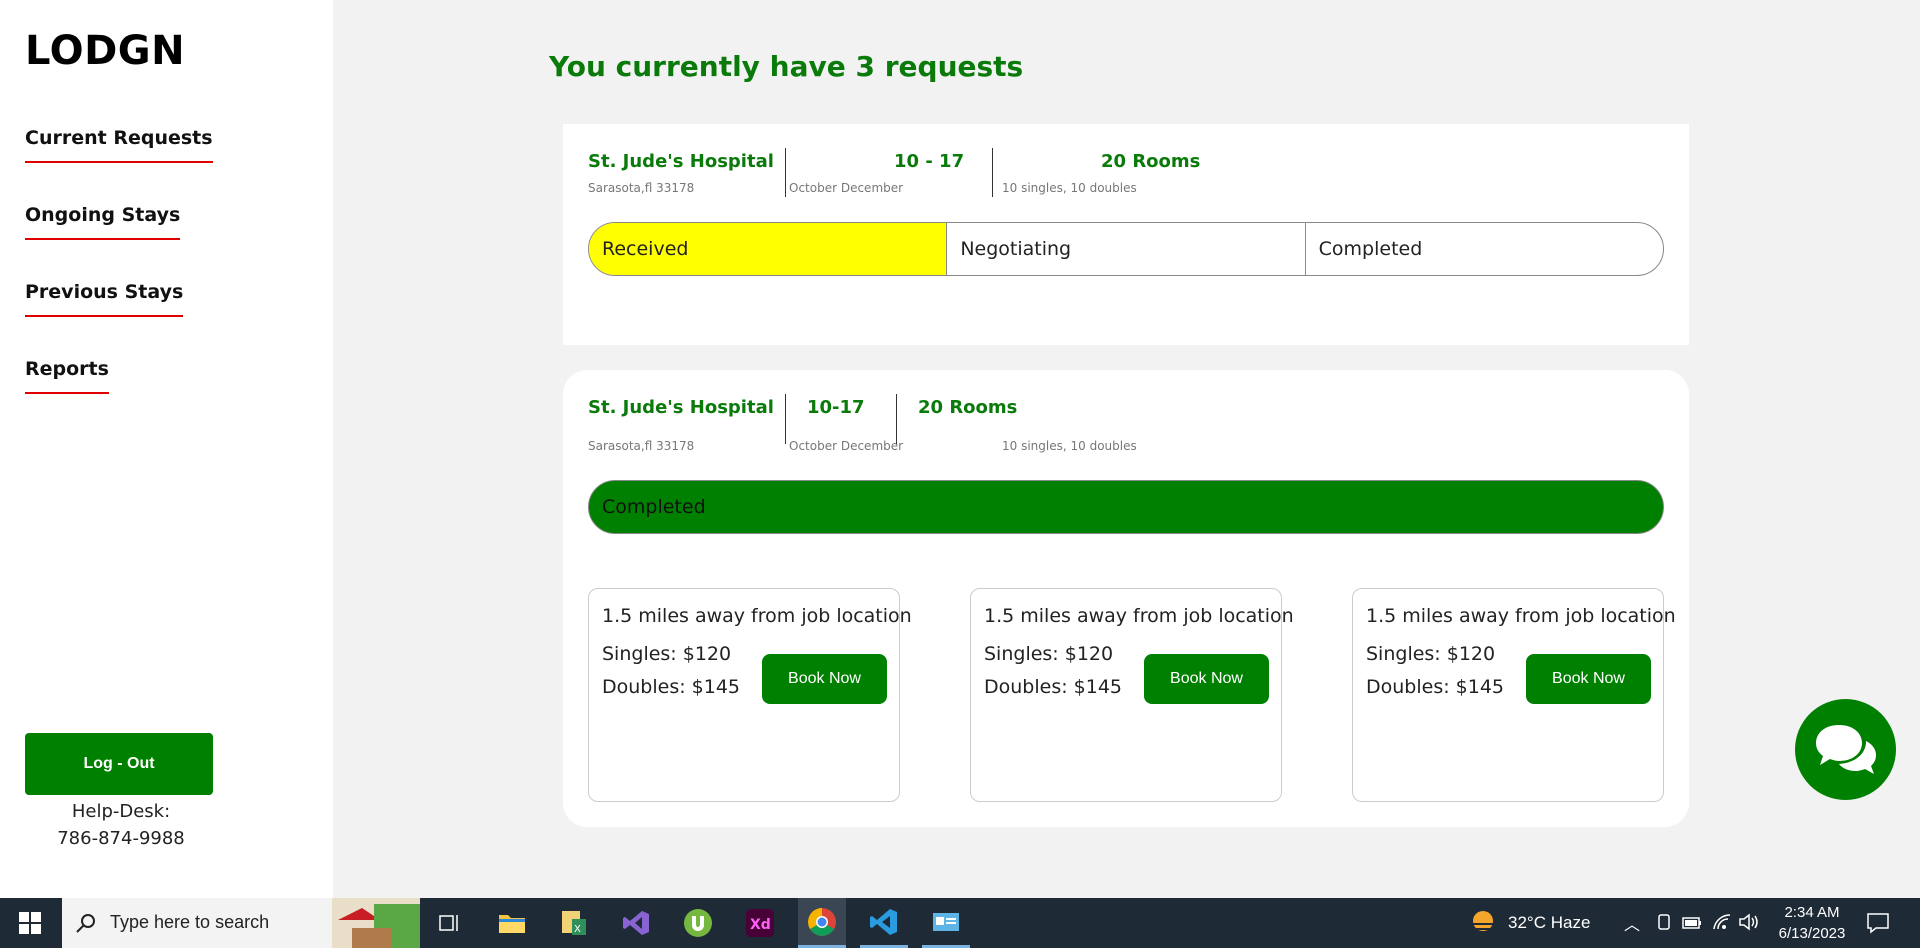 The height and width of the screenshot is (948, 1920). What do you see at coordinates (577, 929) in the screenshot?
I see `svg-text: X` at bounding box center [577, 929].